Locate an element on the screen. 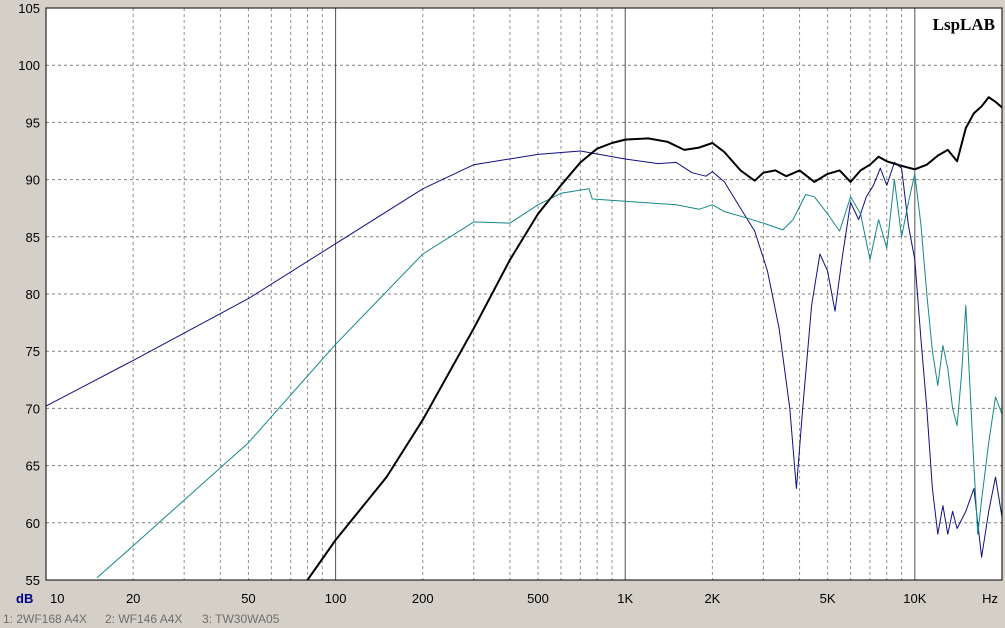 The height and width of the screenshot is (628, 1005). x-tick-label: 2K is located at coordinates (712, 598).